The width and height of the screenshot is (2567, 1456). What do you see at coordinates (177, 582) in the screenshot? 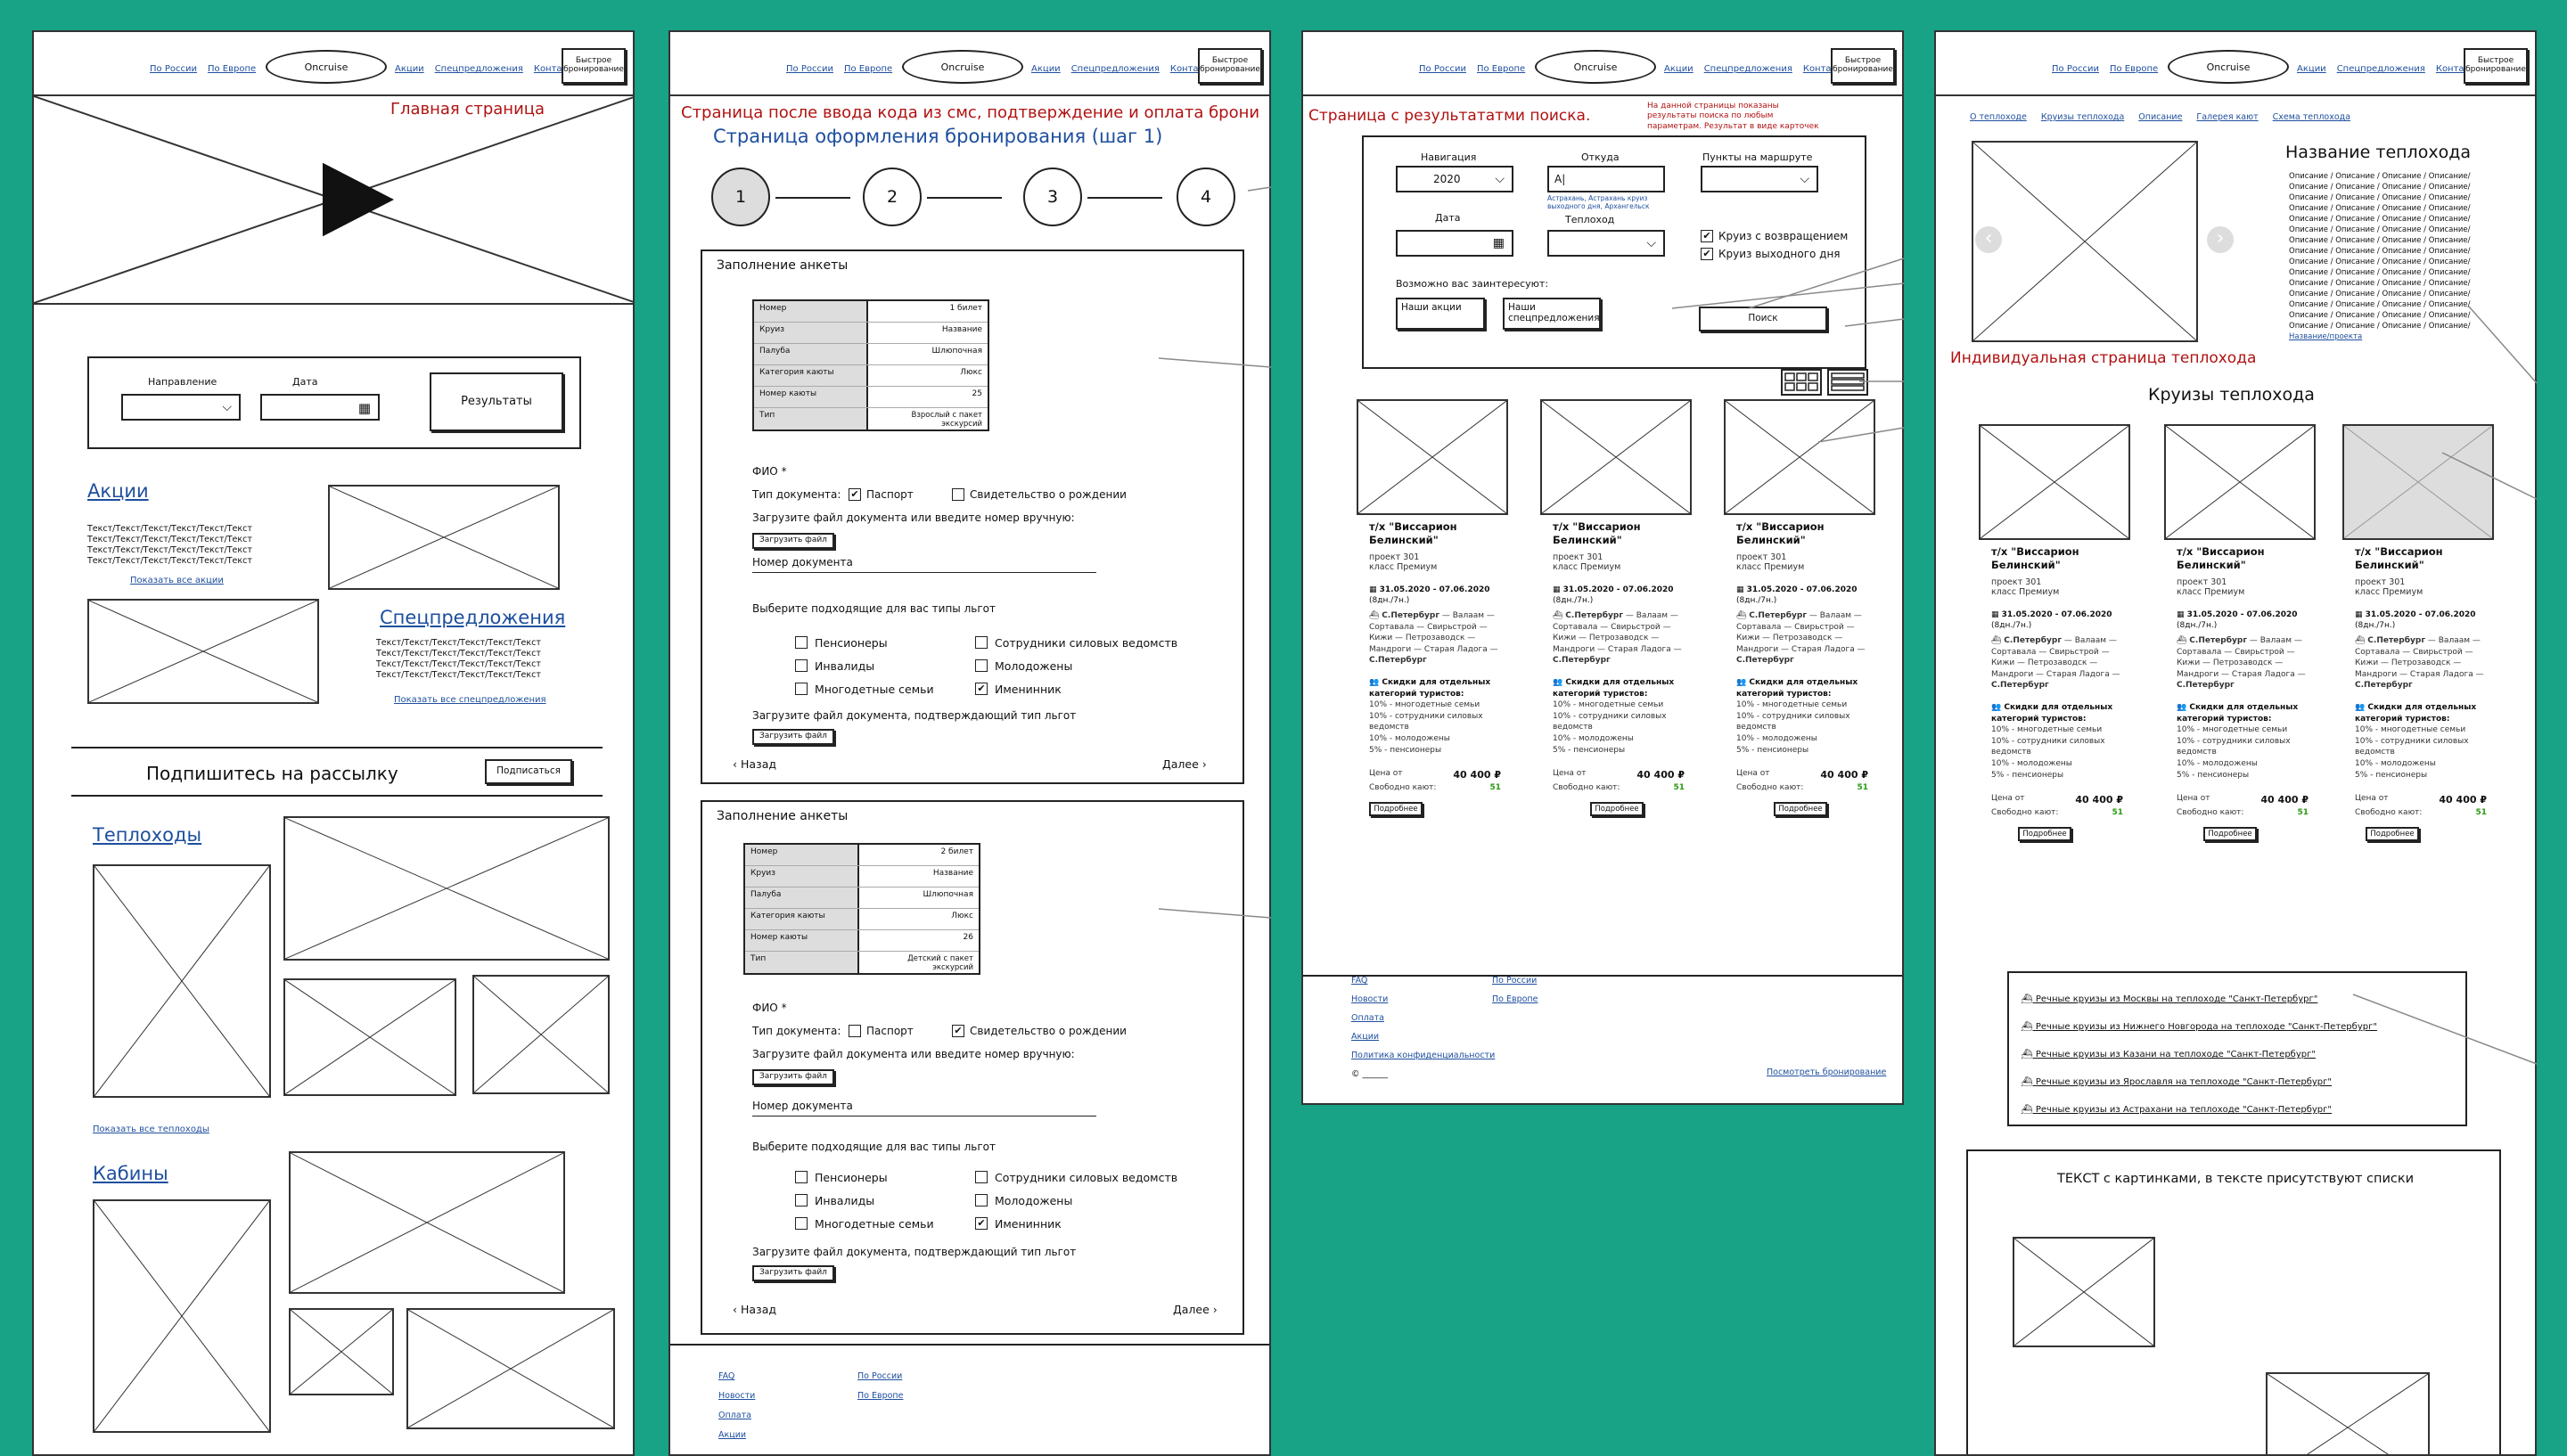
I see `all-promos-link: Показать все акции` at bounding box center [177, 582].